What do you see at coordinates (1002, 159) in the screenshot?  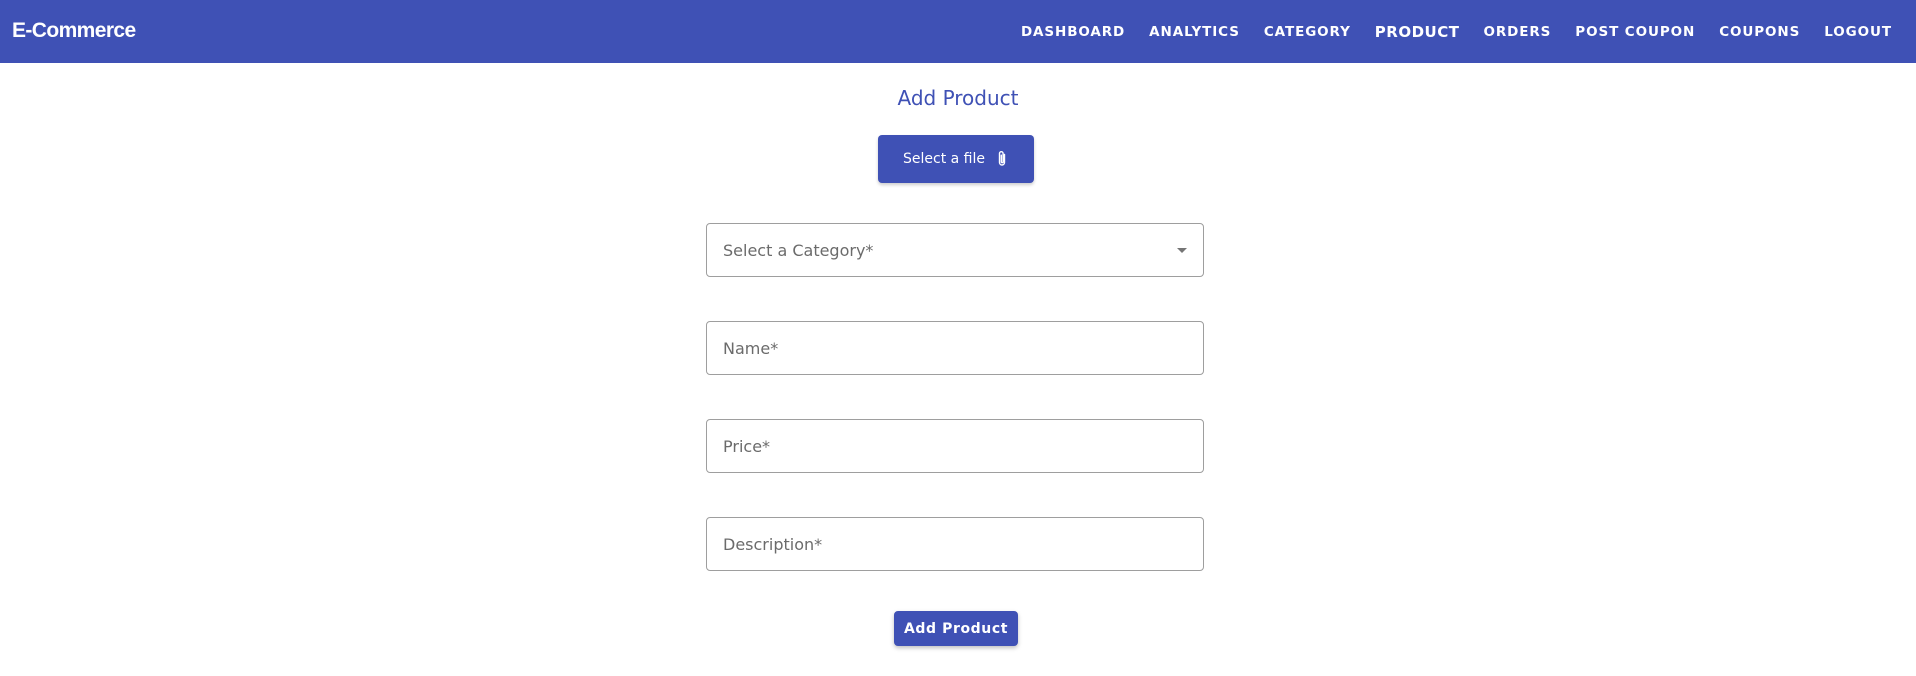 I see `paperclip-icon` at bounding box center [1002, 159].